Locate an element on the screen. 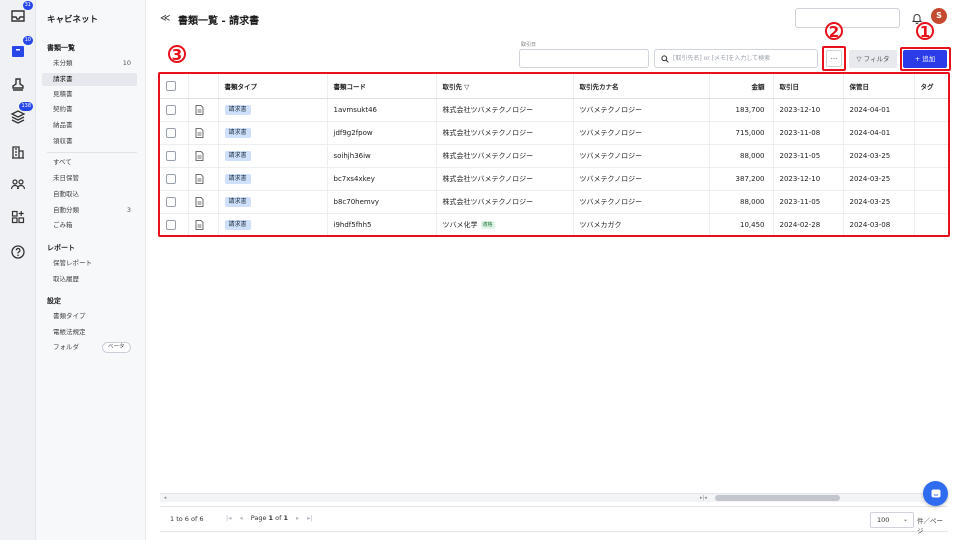 The image size is (960, 540). column-partner: 取引先 ▽ is located at coordinates (505, 86).